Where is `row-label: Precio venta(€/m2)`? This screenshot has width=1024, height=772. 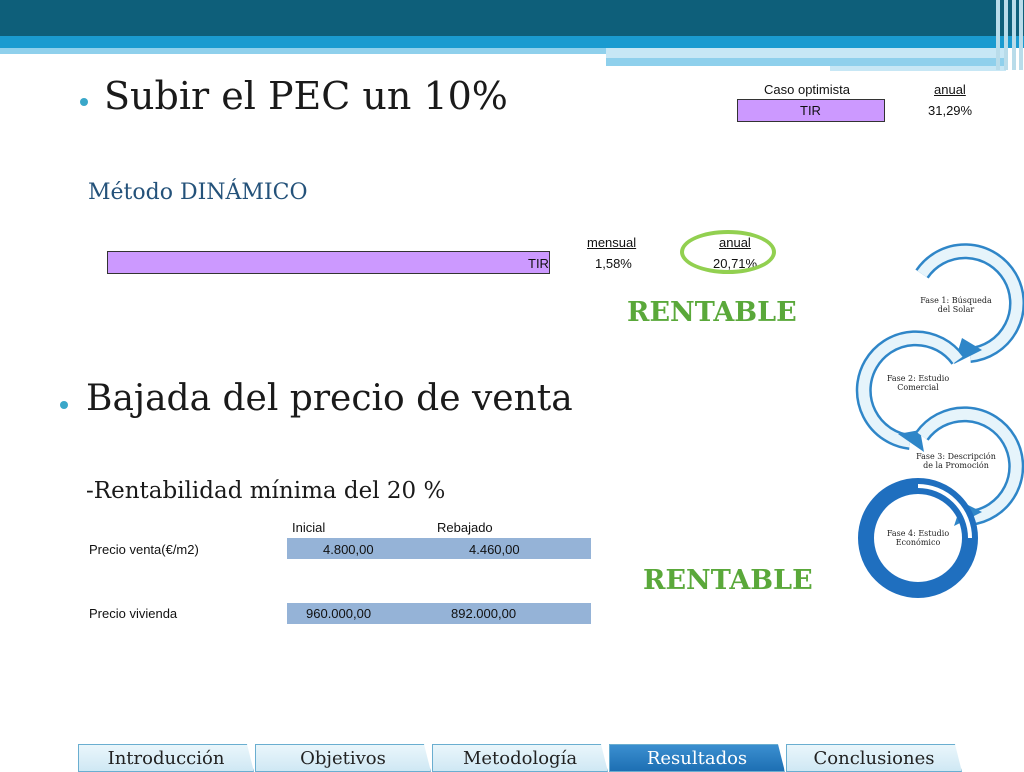
row-label: Precio venta(€/m2) is located at coordinates (144, 549).